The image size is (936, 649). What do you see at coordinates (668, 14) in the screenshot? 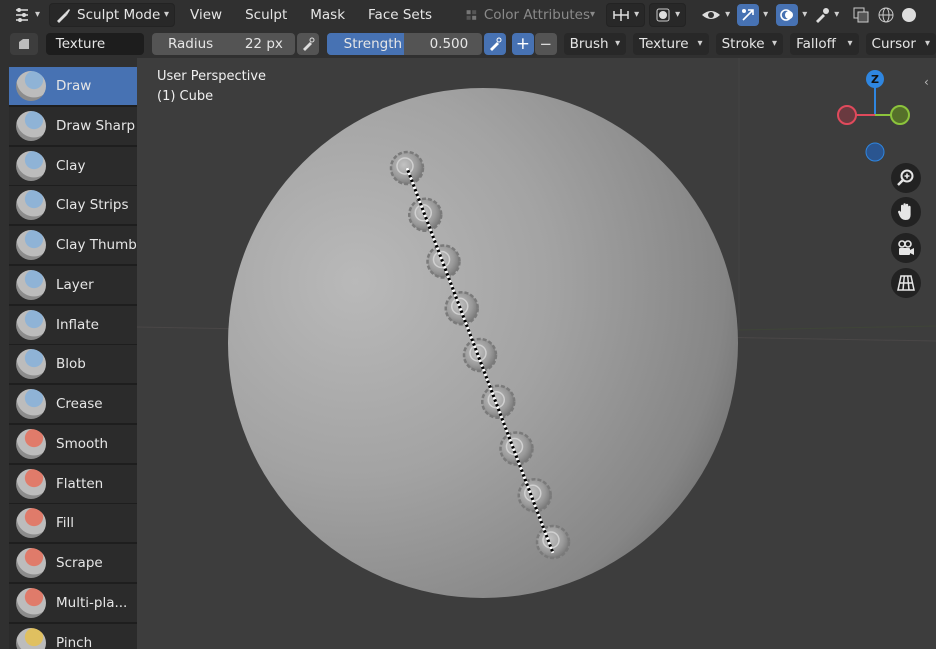
I see `shading-dropdown: ▾` at bounding box center [668, 14].